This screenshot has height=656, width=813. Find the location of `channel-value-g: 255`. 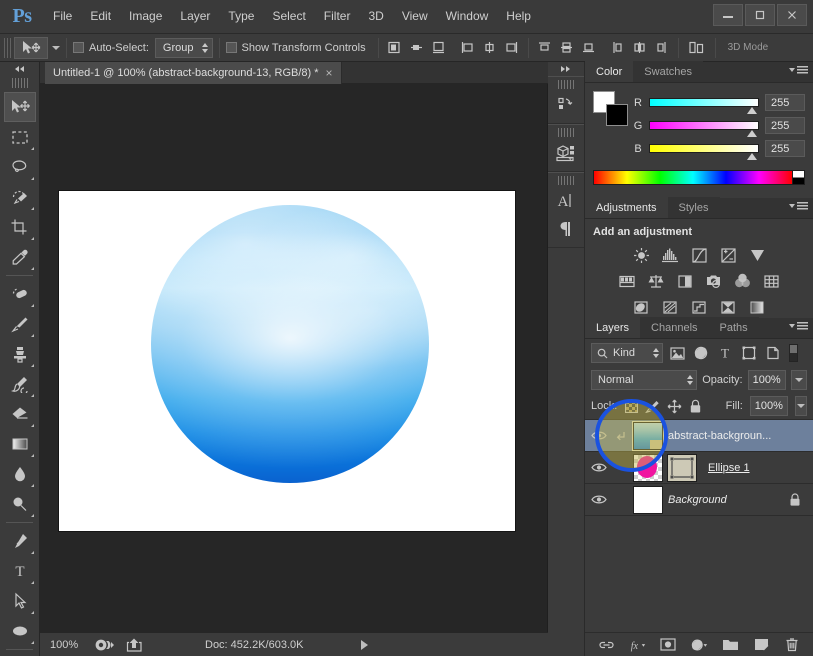

channel-value-g: 255 is located at coordinates (785, 125).